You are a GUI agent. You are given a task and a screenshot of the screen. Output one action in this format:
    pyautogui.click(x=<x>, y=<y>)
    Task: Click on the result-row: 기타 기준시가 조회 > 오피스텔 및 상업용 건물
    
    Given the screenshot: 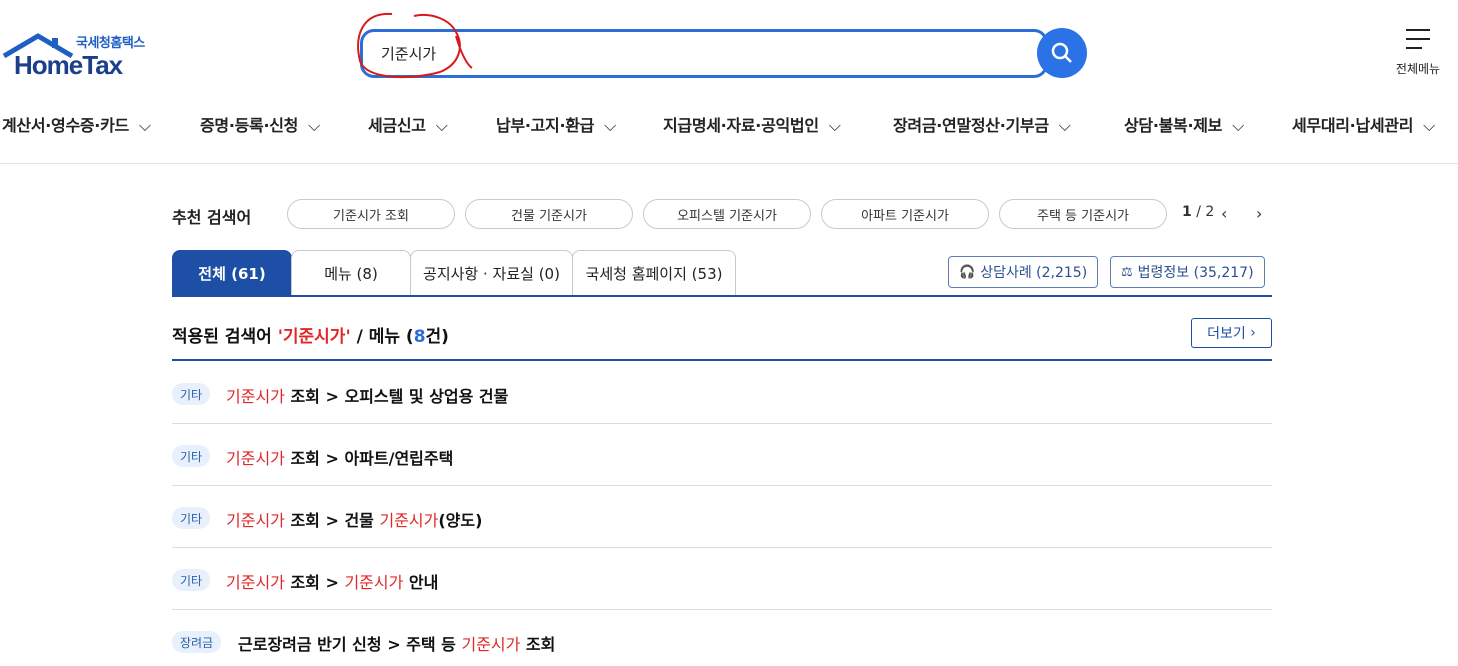 What is the action you would take?
    pyautogui.click(x=722, y=393)
    